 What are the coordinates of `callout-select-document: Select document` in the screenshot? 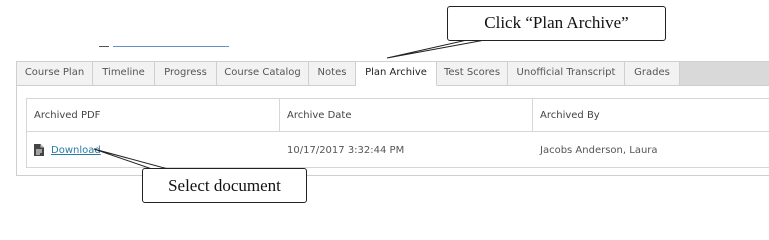 It's located at (224, 185).